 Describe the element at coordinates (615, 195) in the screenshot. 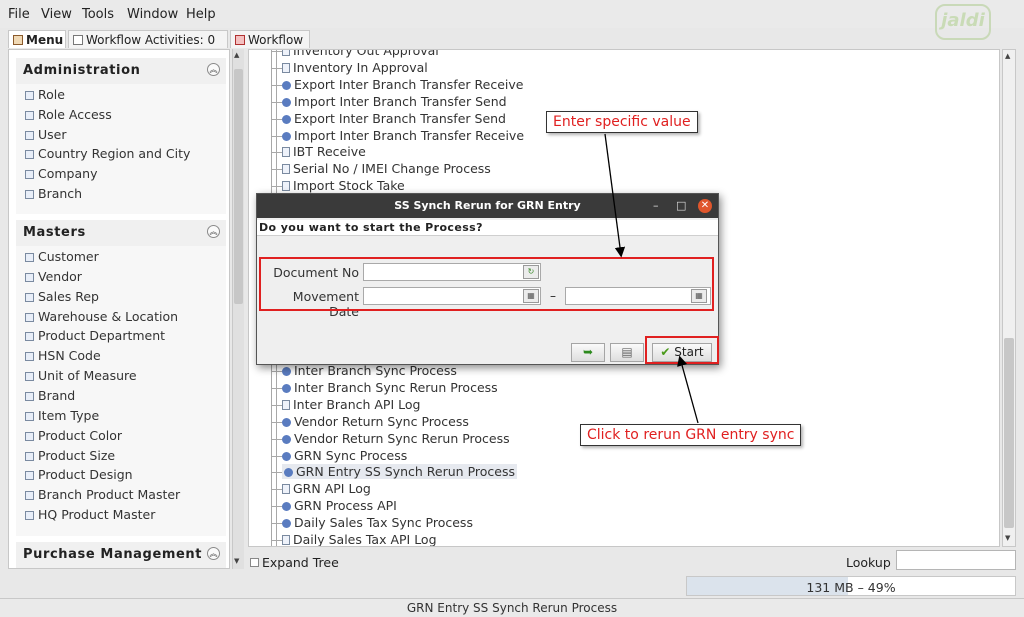

I see `arrow-to-fields` at that location.